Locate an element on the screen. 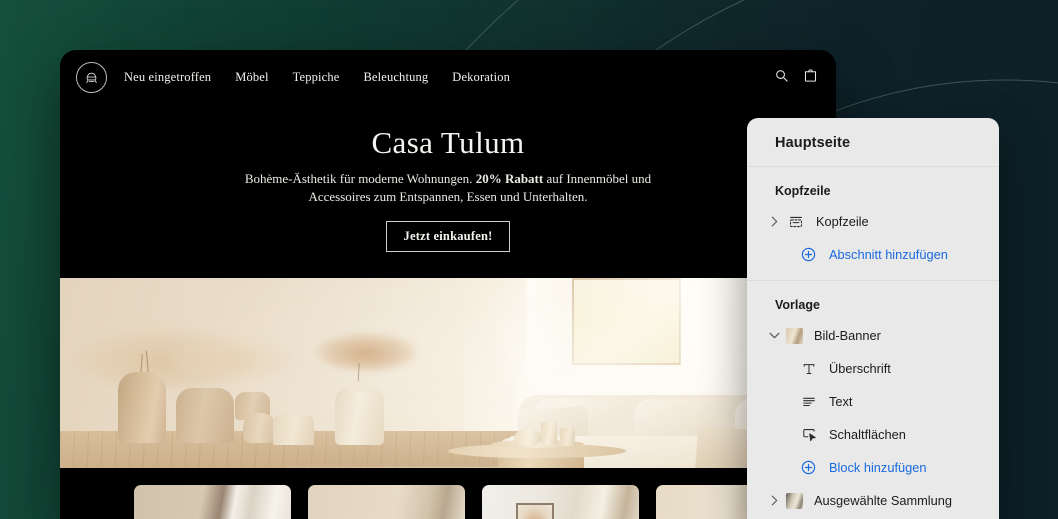 The image size is (1058, 519). tree-row-text: Text is located at coordinates (873, 401).